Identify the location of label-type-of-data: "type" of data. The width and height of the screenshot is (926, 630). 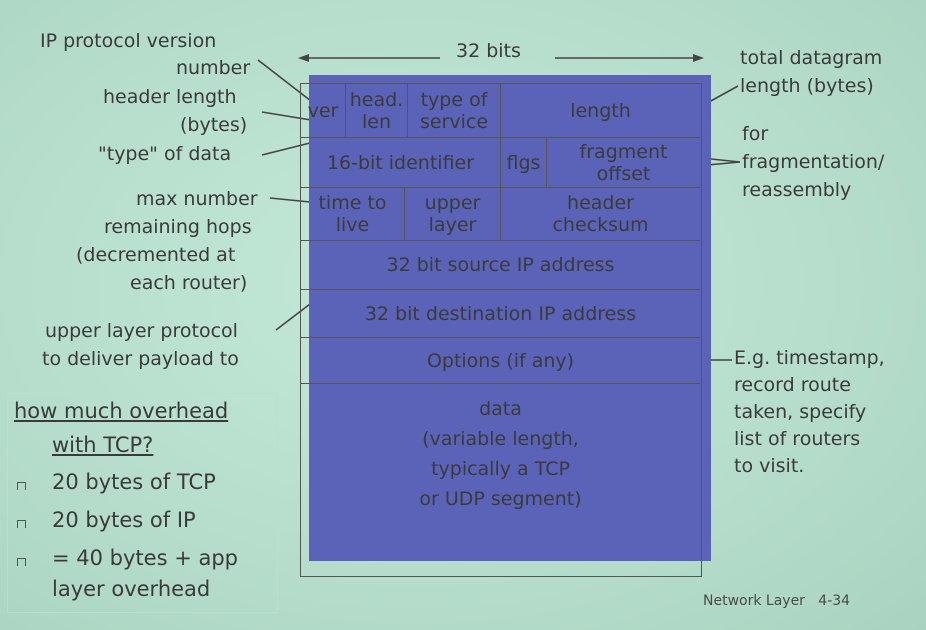
(165, 154).